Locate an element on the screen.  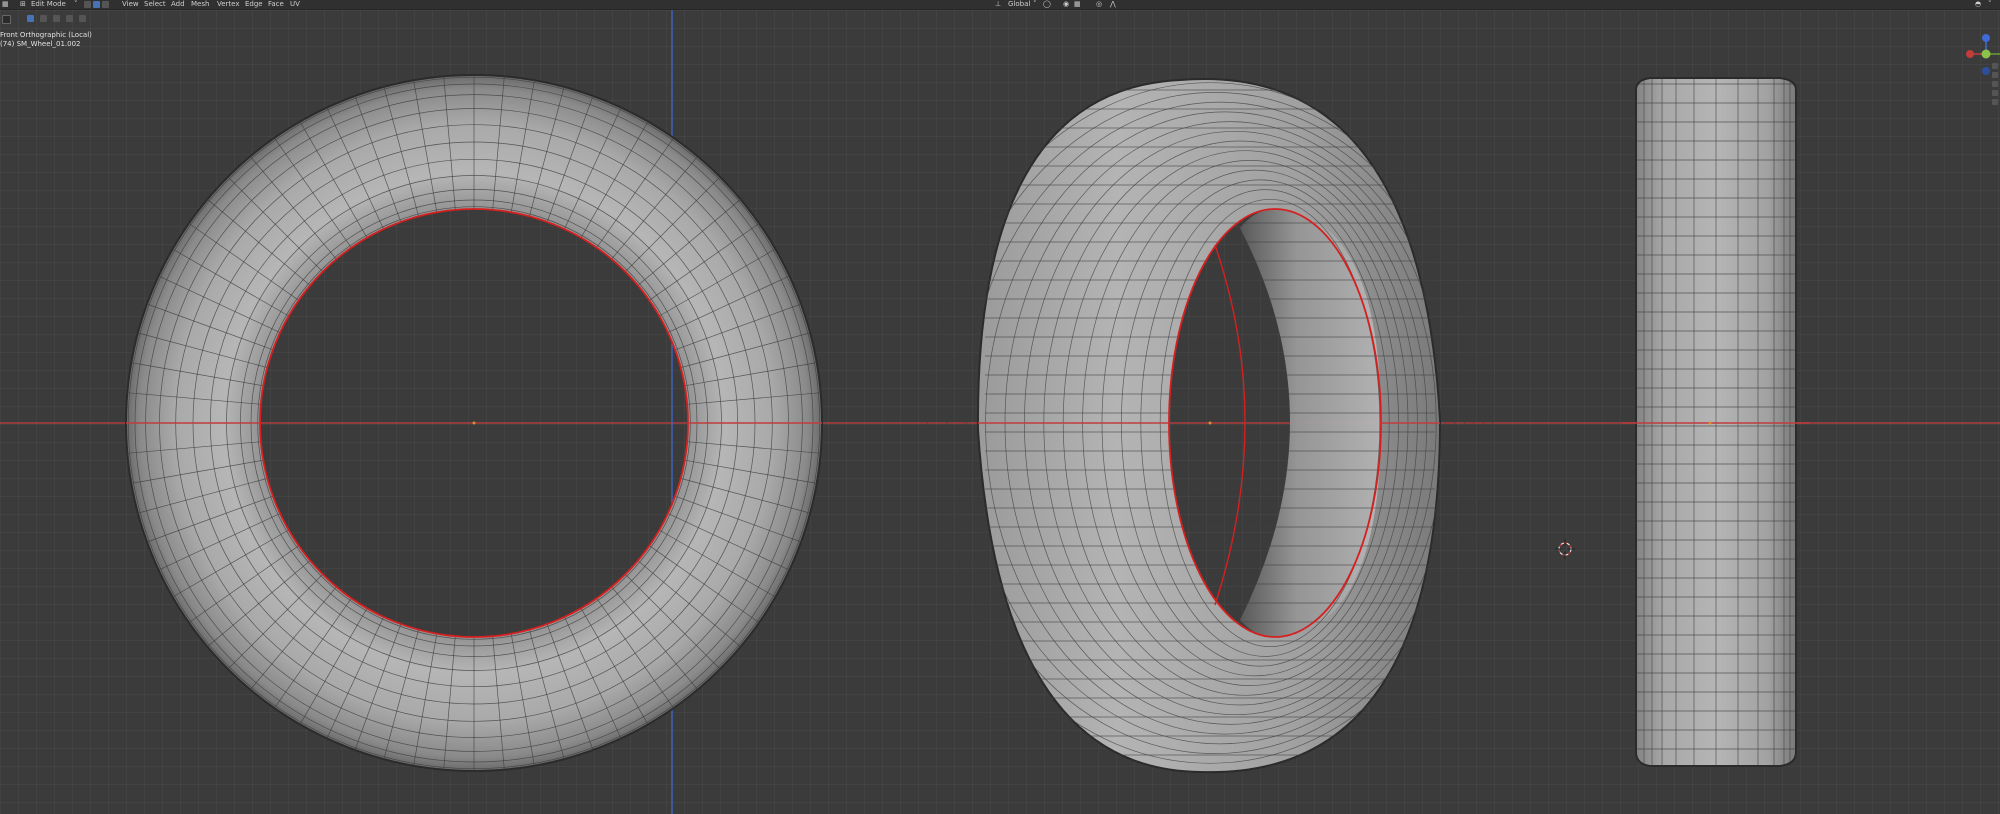
pivot-icon: ◯ is located at coordinates (1047, 4).